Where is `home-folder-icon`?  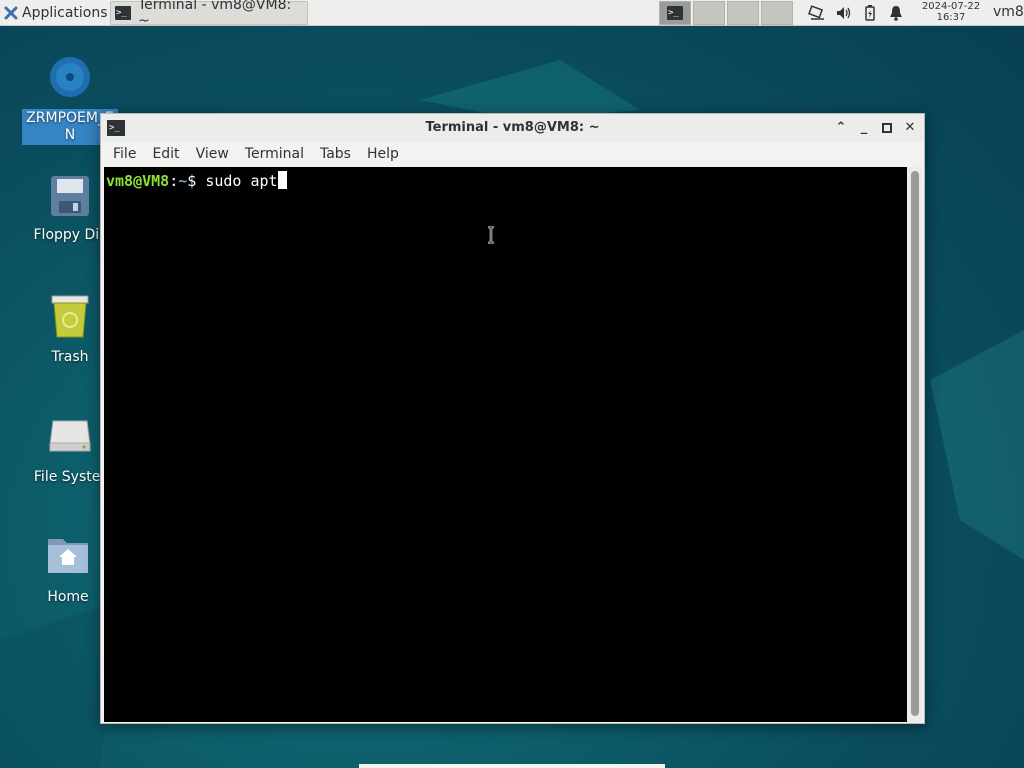 home-folder-icon is located at coordinates (68, 556).